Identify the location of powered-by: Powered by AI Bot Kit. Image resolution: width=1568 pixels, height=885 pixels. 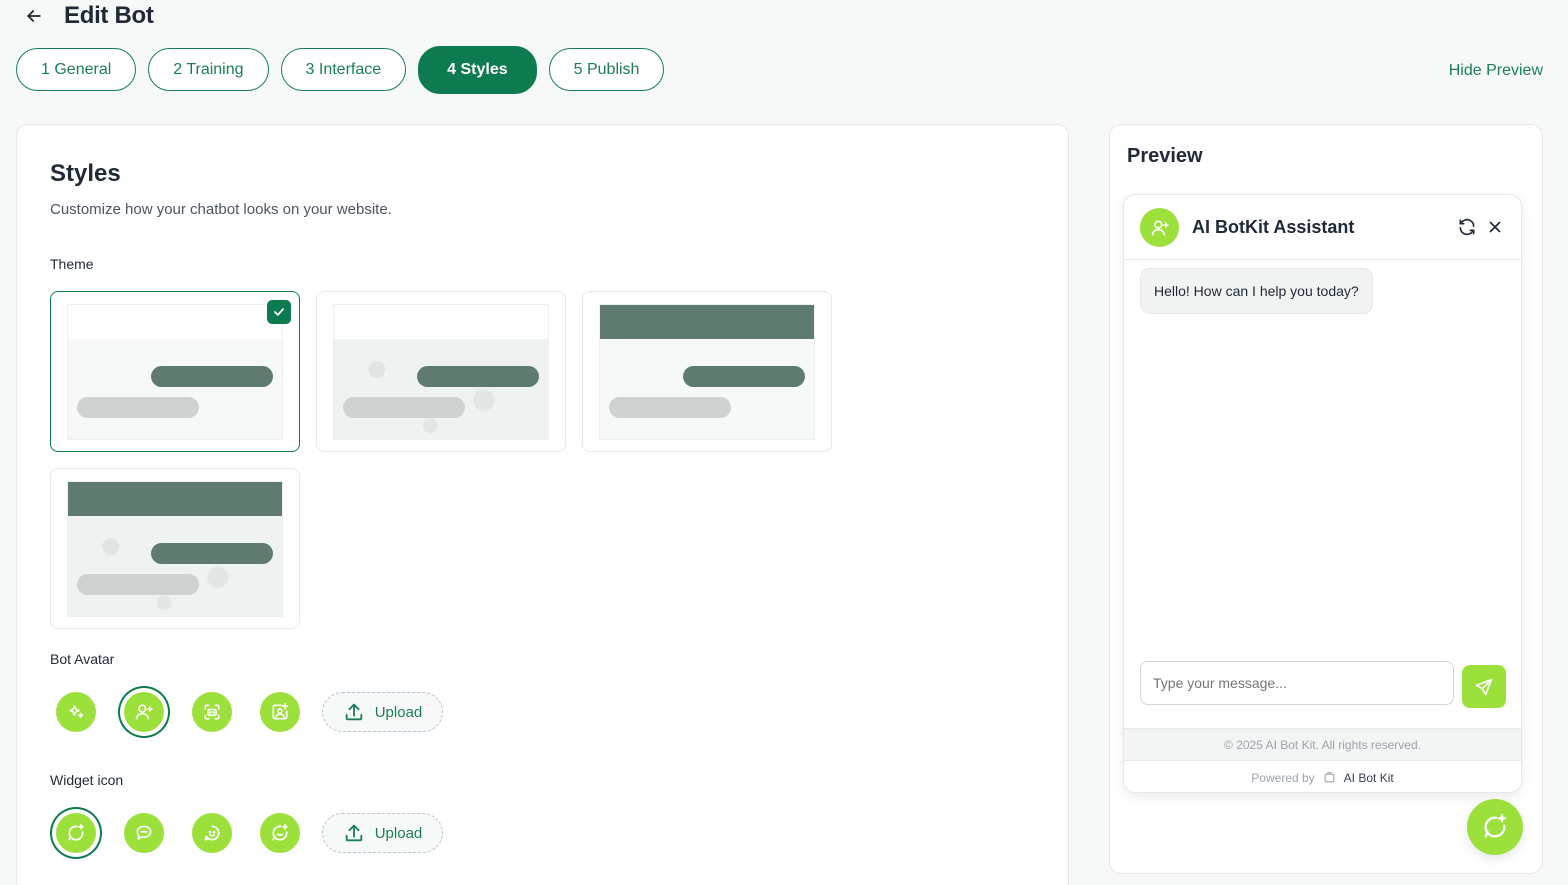
(1322, 776).